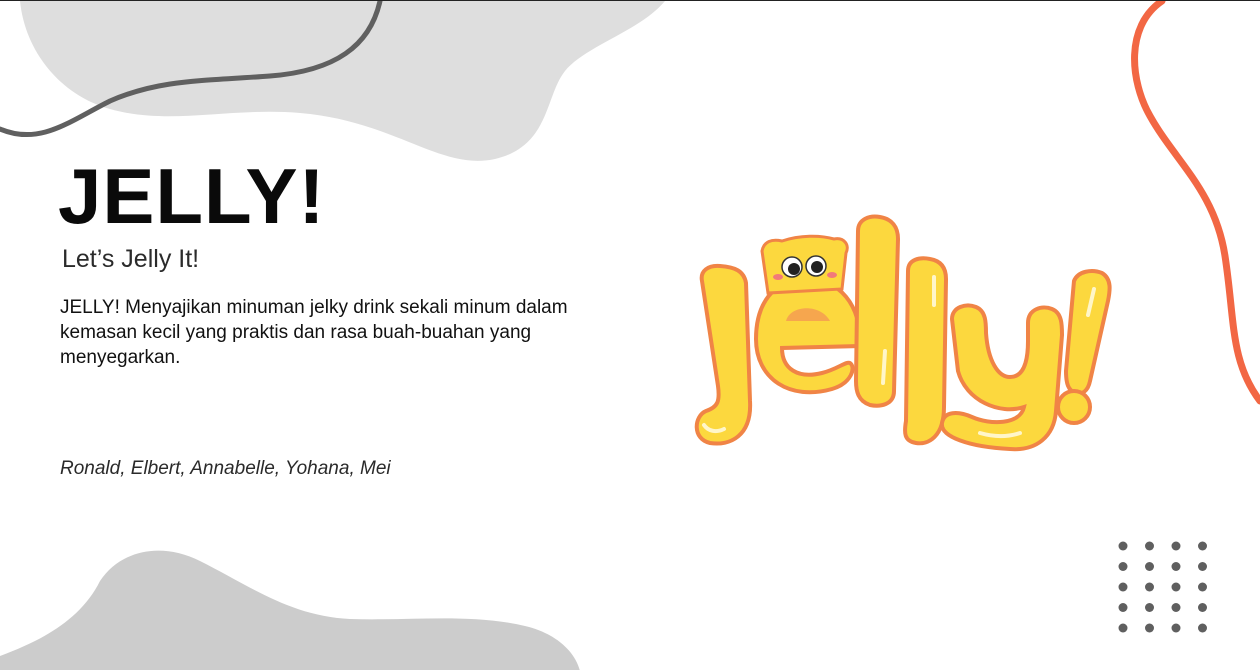 The image size is (1260, 670). Describe the element at coordinates (804, 264) in the screenshot. I see `mascot-body` at that location.